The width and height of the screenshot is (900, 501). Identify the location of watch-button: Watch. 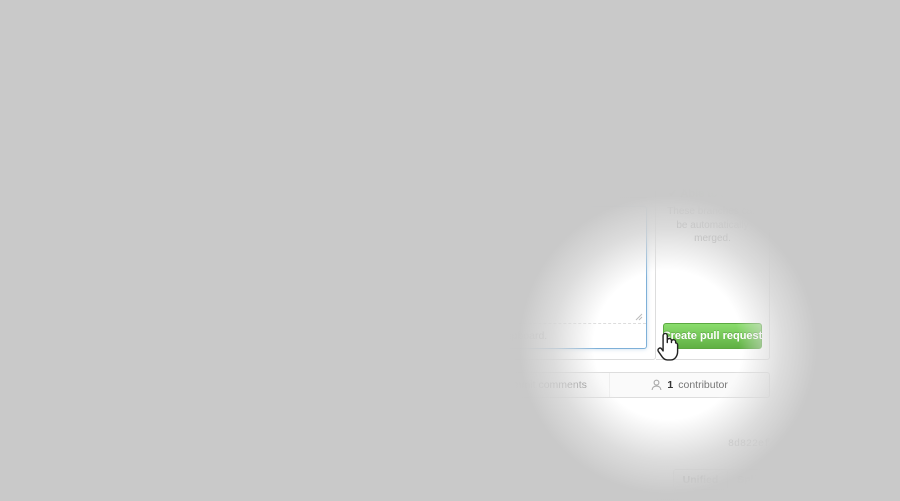
(570, 52).